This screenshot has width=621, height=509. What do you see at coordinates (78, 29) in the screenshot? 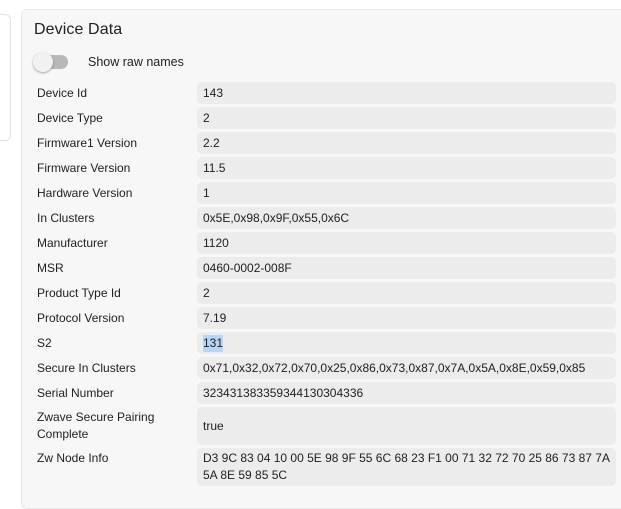
I see `card-title: Device Data` at bounding box center [78, 29].